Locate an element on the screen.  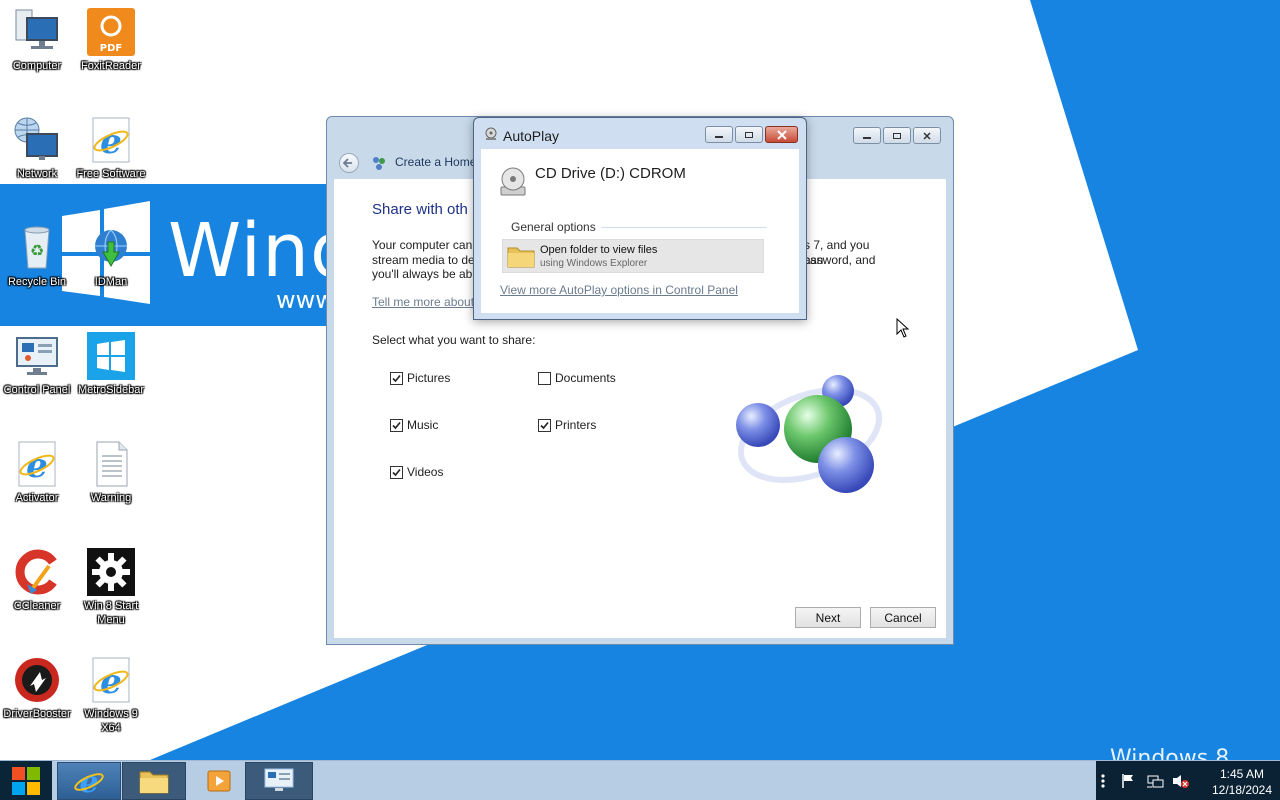
internet-explorer-icon: e is located at coordinates (37, 464).